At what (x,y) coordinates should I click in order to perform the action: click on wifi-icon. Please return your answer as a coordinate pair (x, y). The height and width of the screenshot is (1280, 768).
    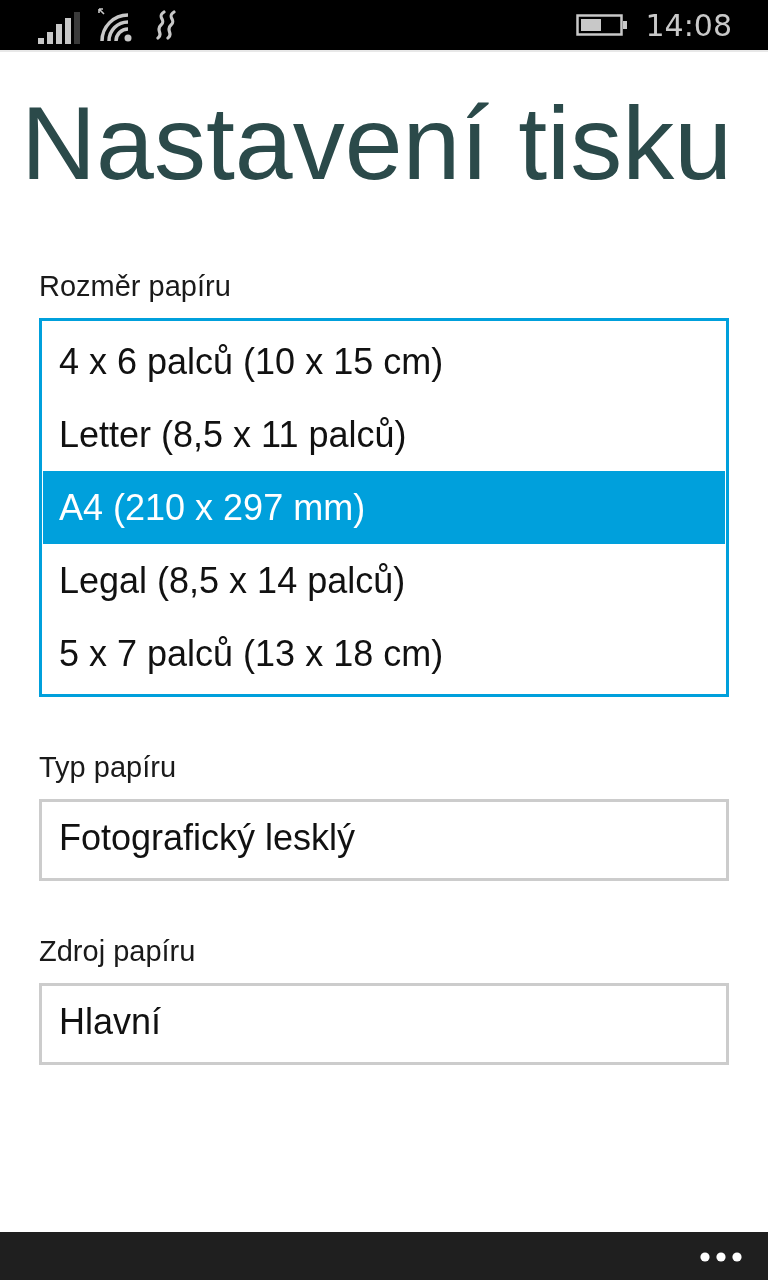
    Looking at the image, I should click on (116, 25).